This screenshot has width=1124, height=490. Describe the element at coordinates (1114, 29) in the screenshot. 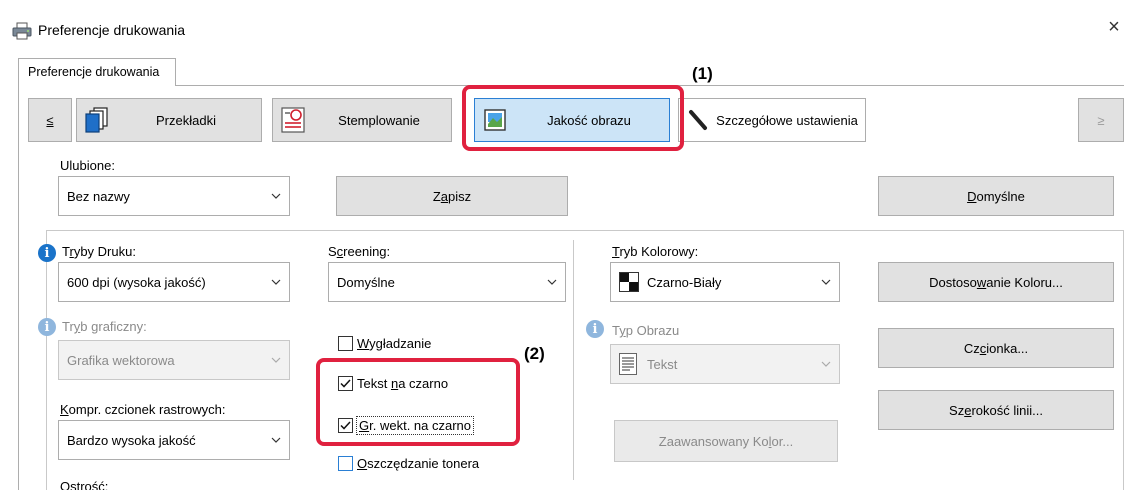

I see `close-button: ×` at that location.